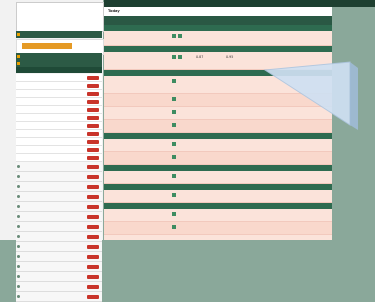 This screenshot has height=302, width=375. Describe the element at coordinates (218, 61) in the screenshot. I see `match-row: 0.87 0.95` at that location.